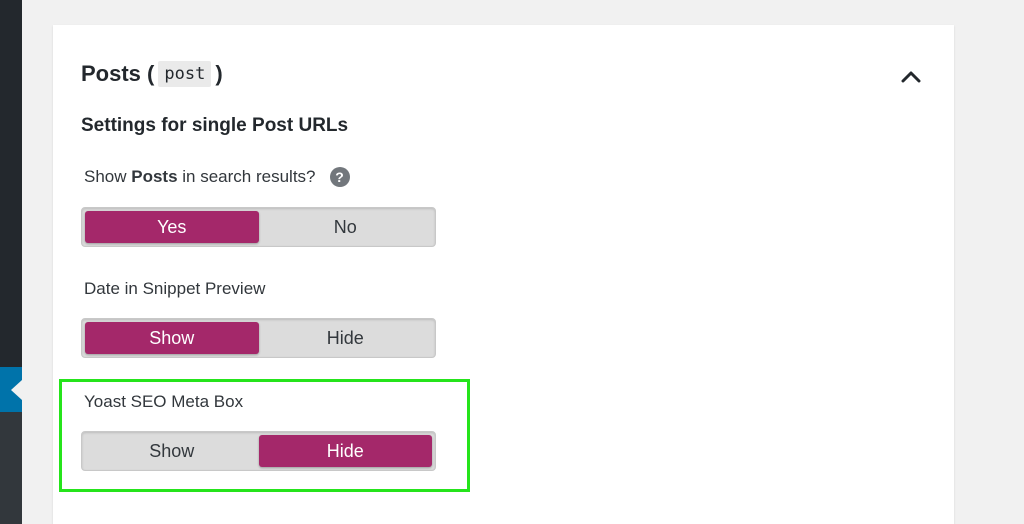 The height and width of the screenshot is (524, 1024). I want to click on search-results-label: Show Posts in search results? ?, so click(217, 177).